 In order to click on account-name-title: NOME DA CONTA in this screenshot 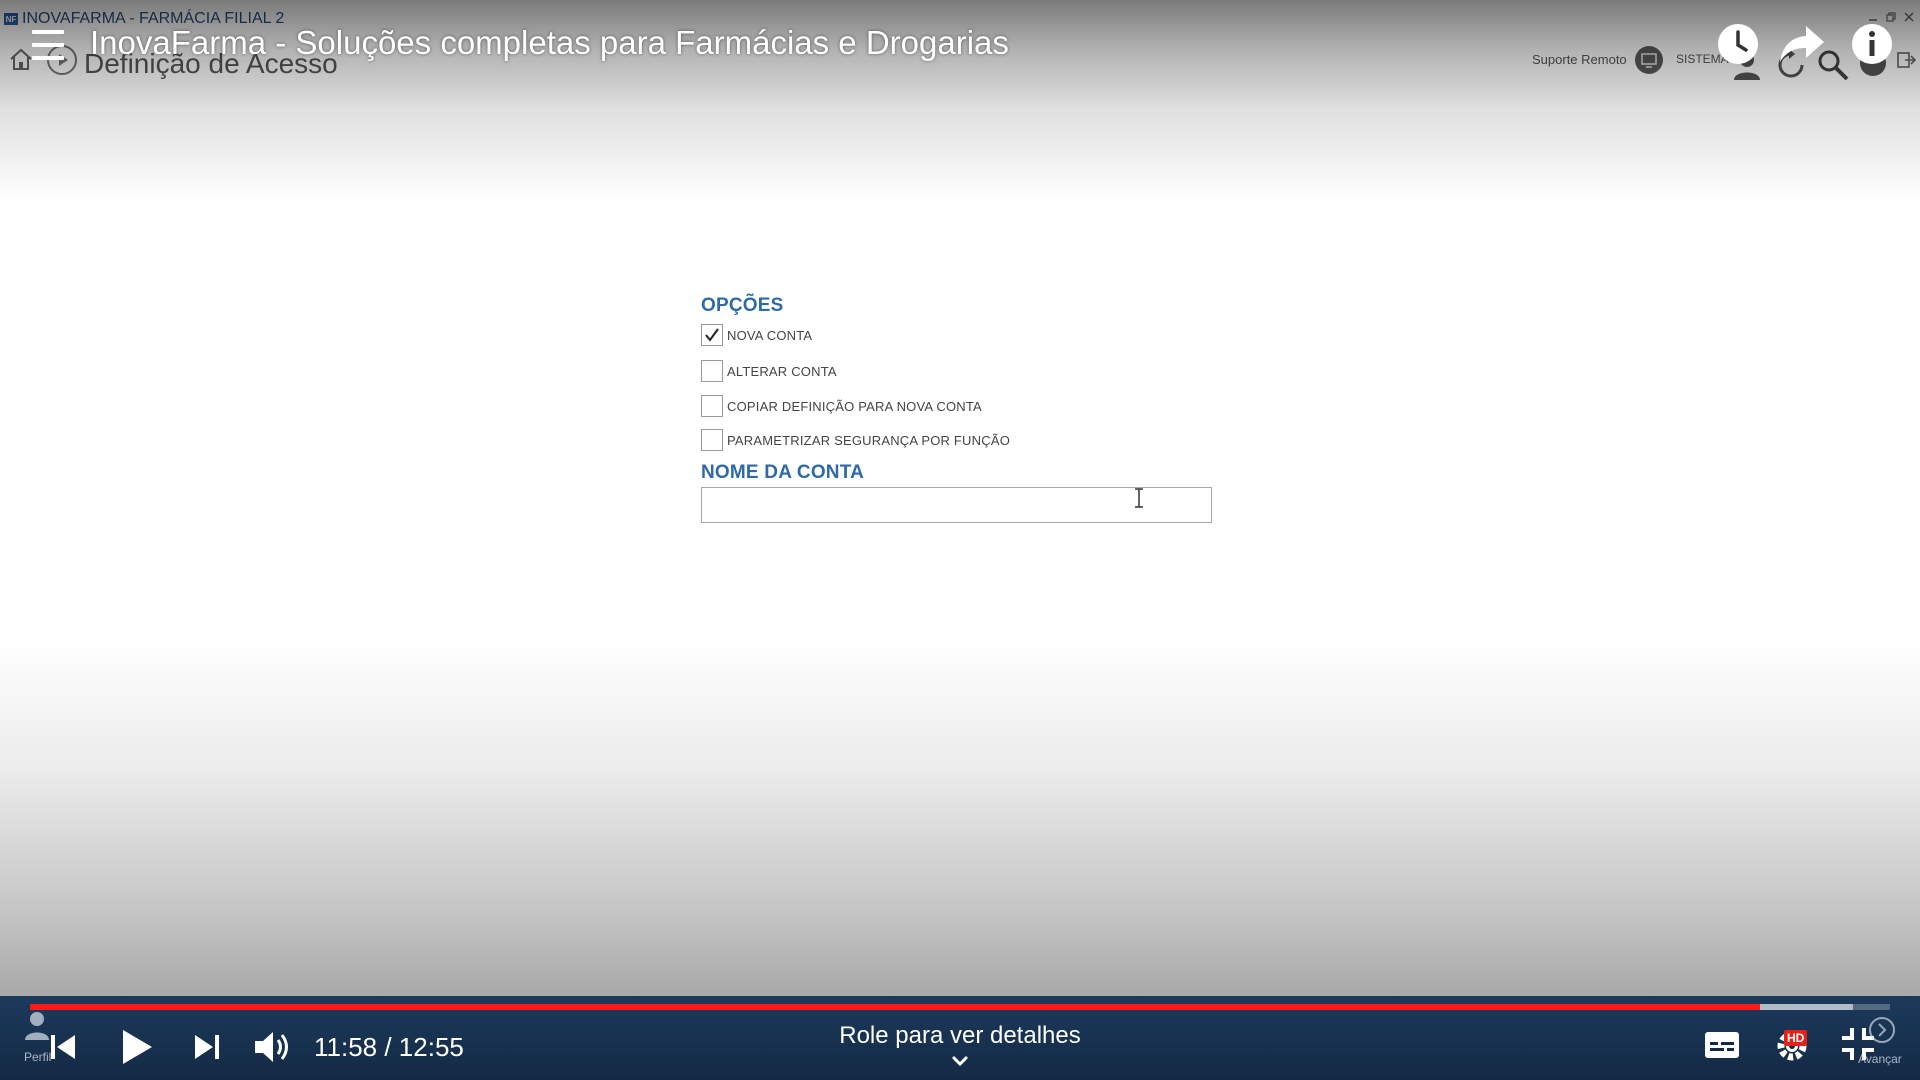, I will do `click(783, 472)`.